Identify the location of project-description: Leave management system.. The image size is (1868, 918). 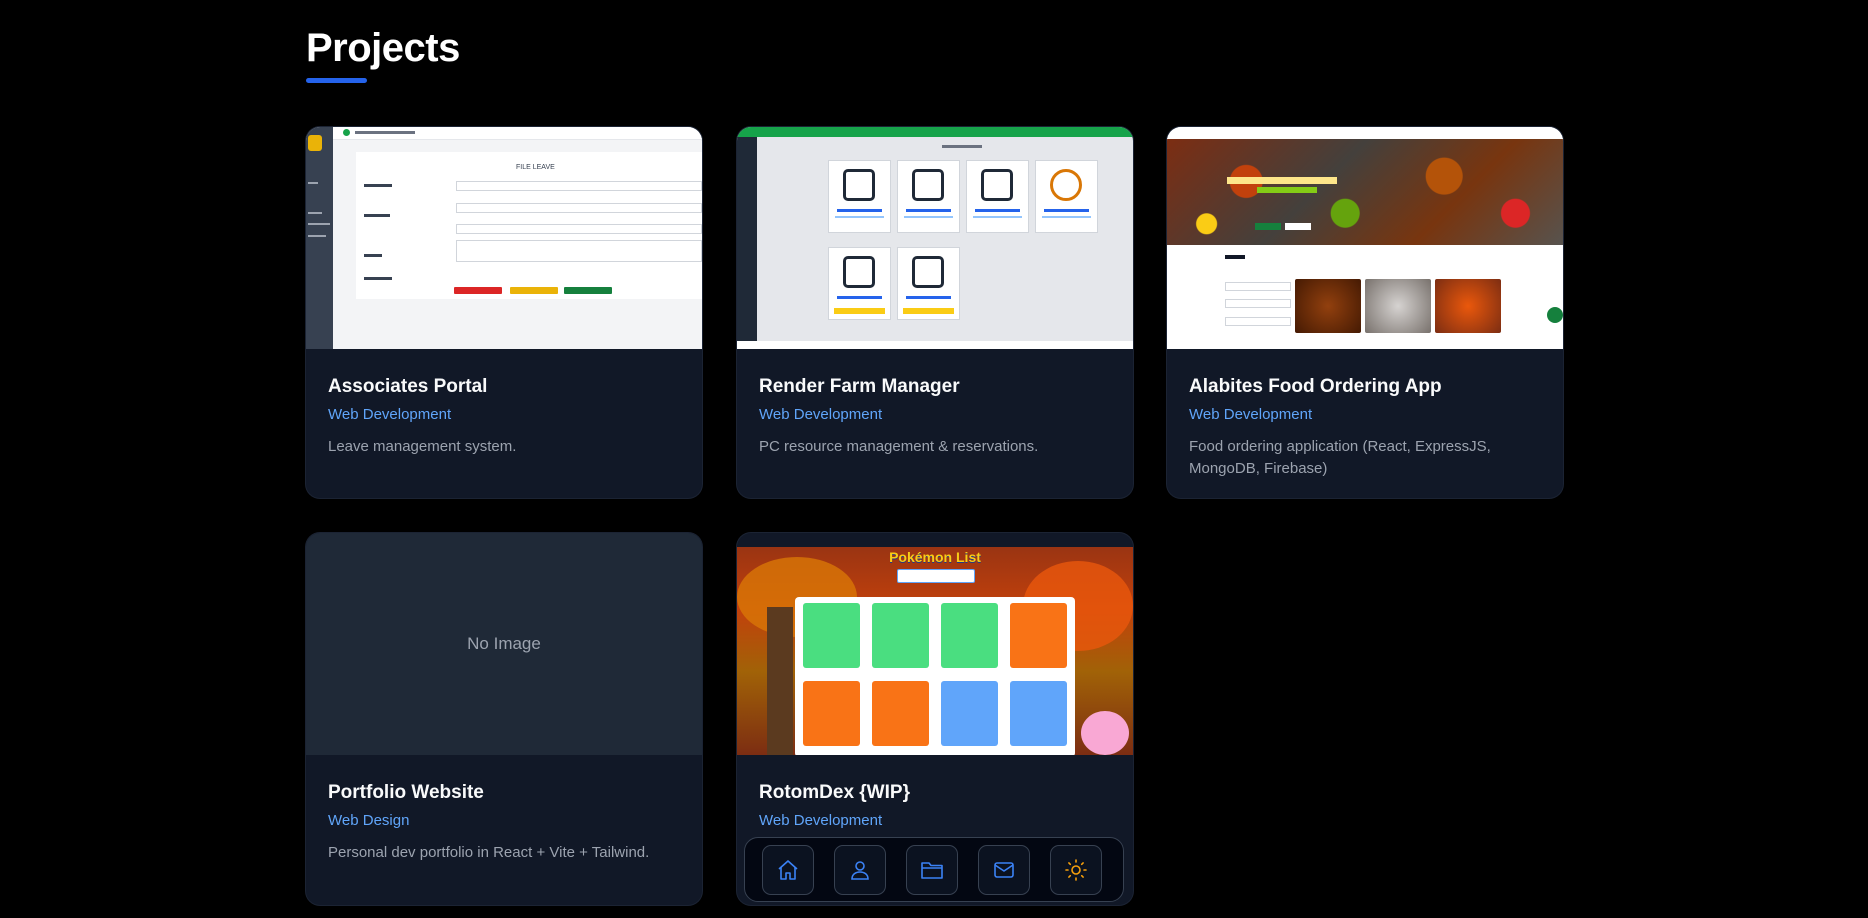
(422, 446).